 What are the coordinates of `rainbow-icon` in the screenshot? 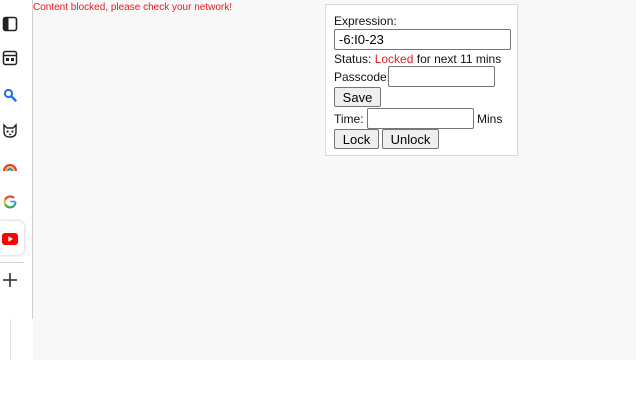 It's located at (10, 167).